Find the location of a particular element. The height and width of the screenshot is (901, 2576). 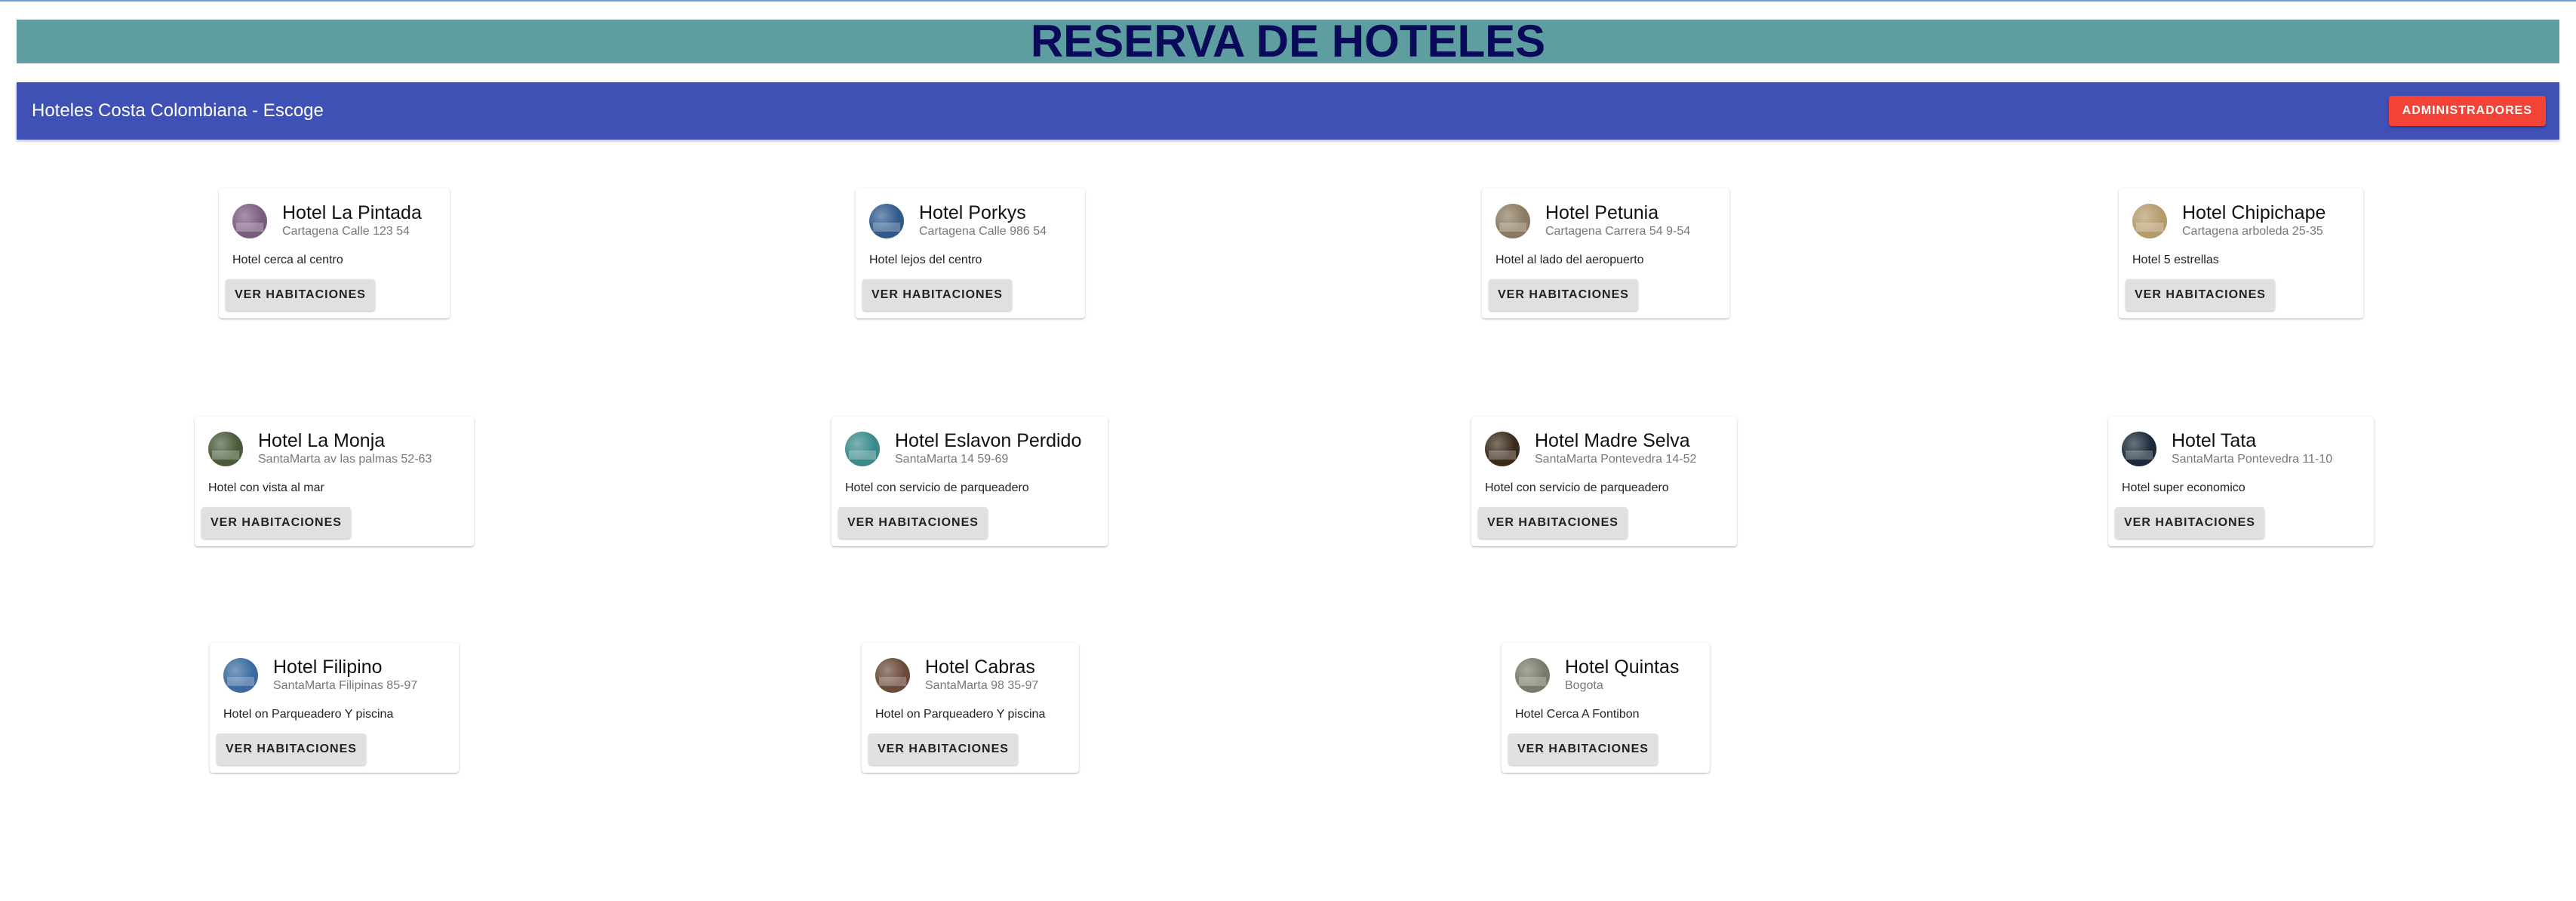

hotel-name: Hotel Petunia is located at coordinates (1602, 212).